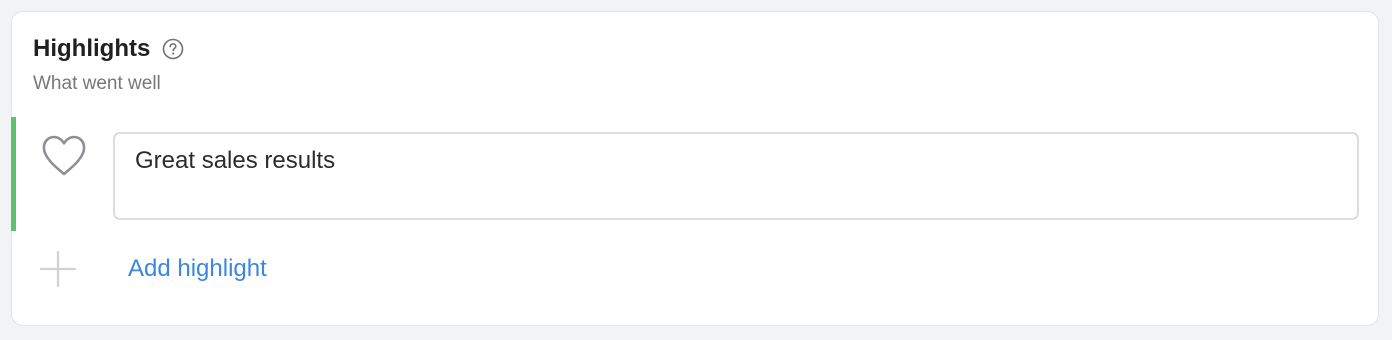  I want to click on section-header: Highlights, so click(109, 49).